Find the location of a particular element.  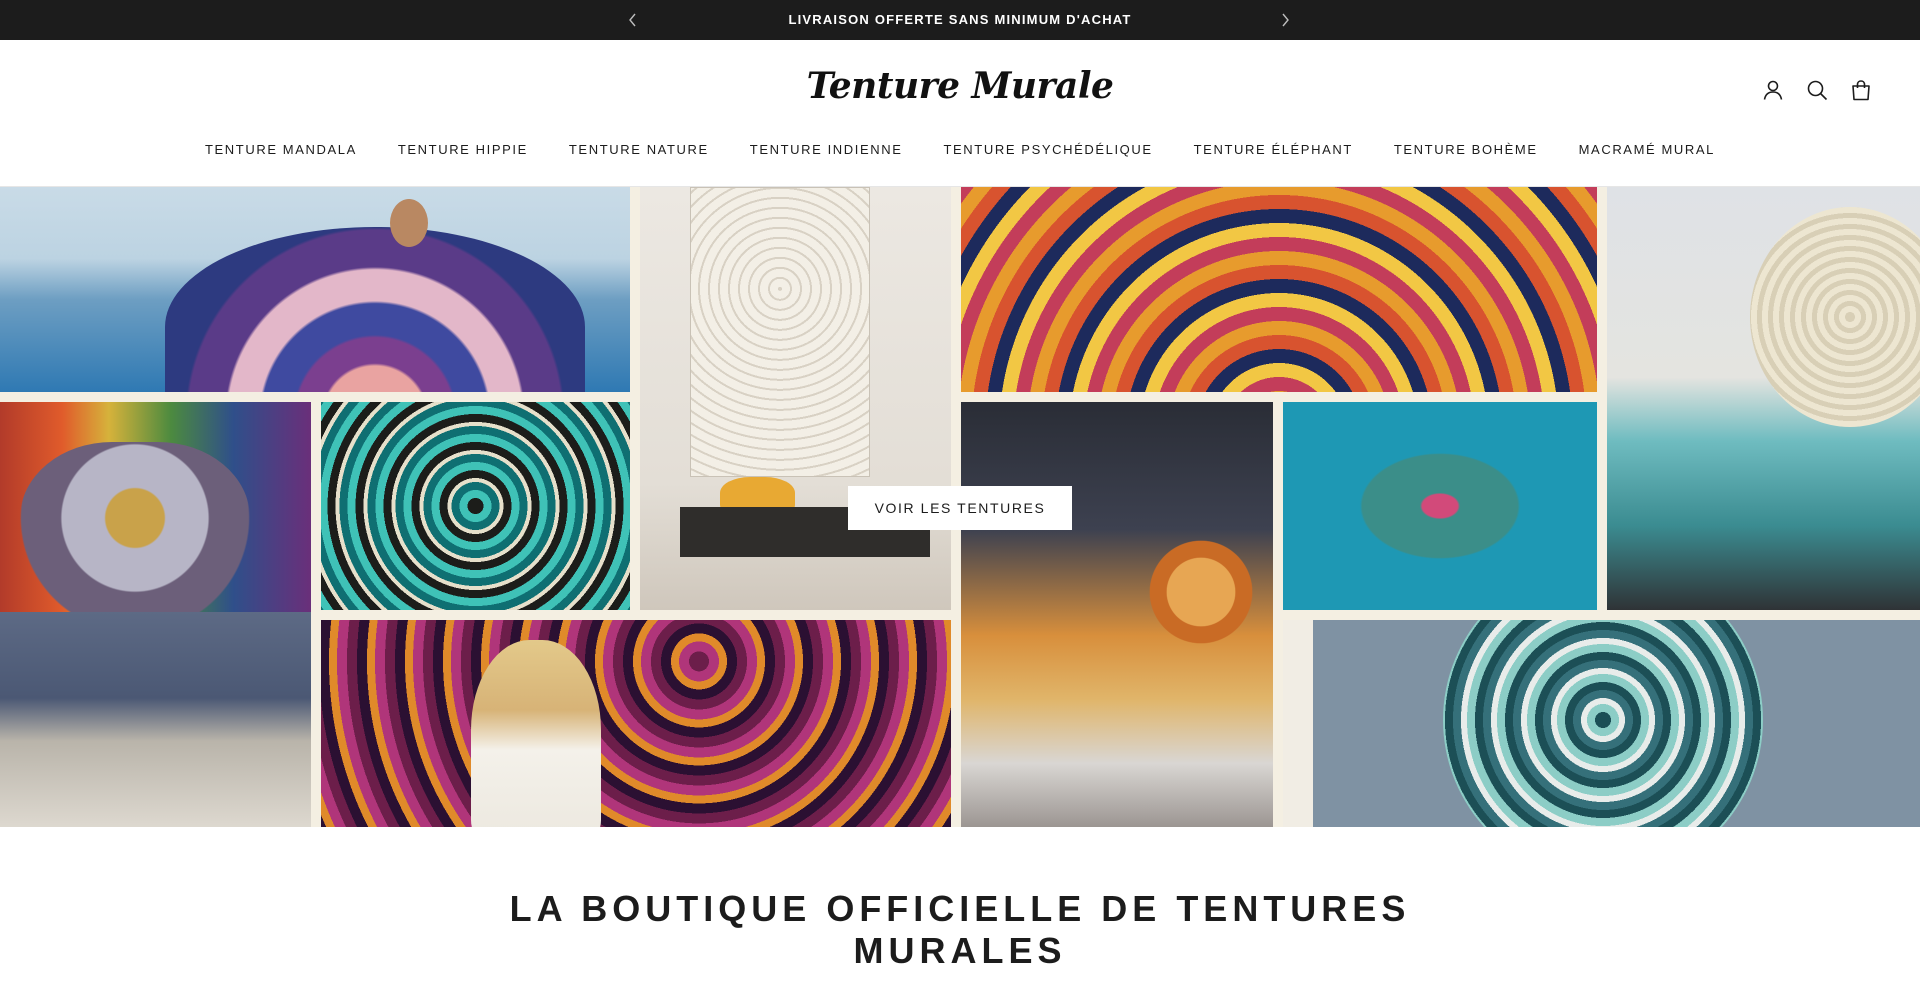

nav-item-tenture-nature: TENTURE NATURE is located at coordinates (639, 149).